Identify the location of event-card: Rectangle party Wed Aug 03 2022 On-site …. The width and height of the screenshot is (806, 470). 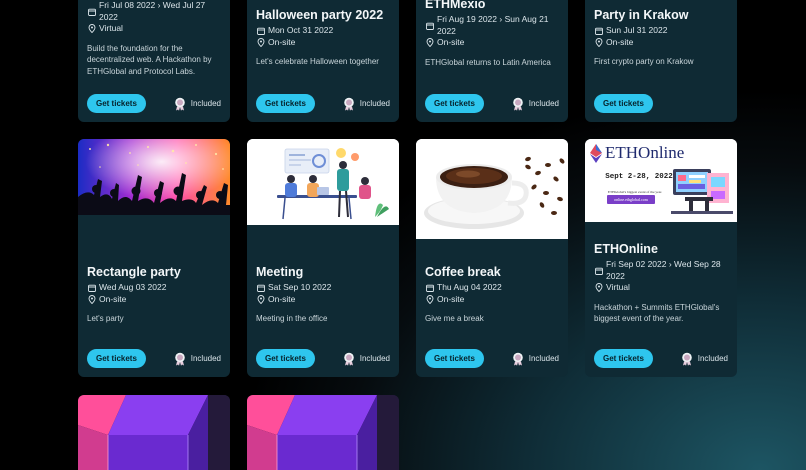
(154, 258).